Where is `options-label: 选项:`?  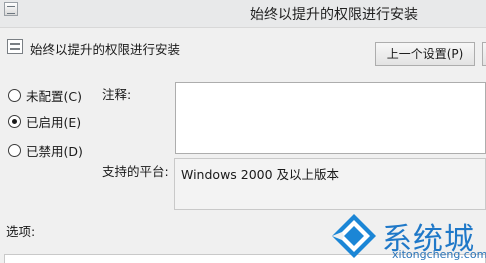 options-label: 选项: is located at coordinates (21, 231).